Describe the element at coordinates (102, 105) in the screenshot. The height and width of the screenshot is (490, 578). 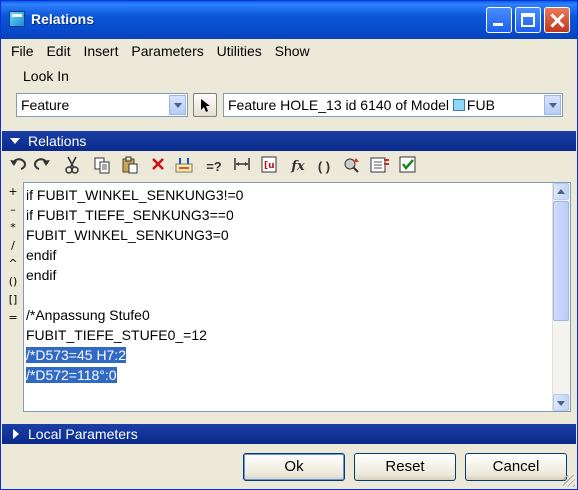
I see `look-in-type-select: Feature` at that location.